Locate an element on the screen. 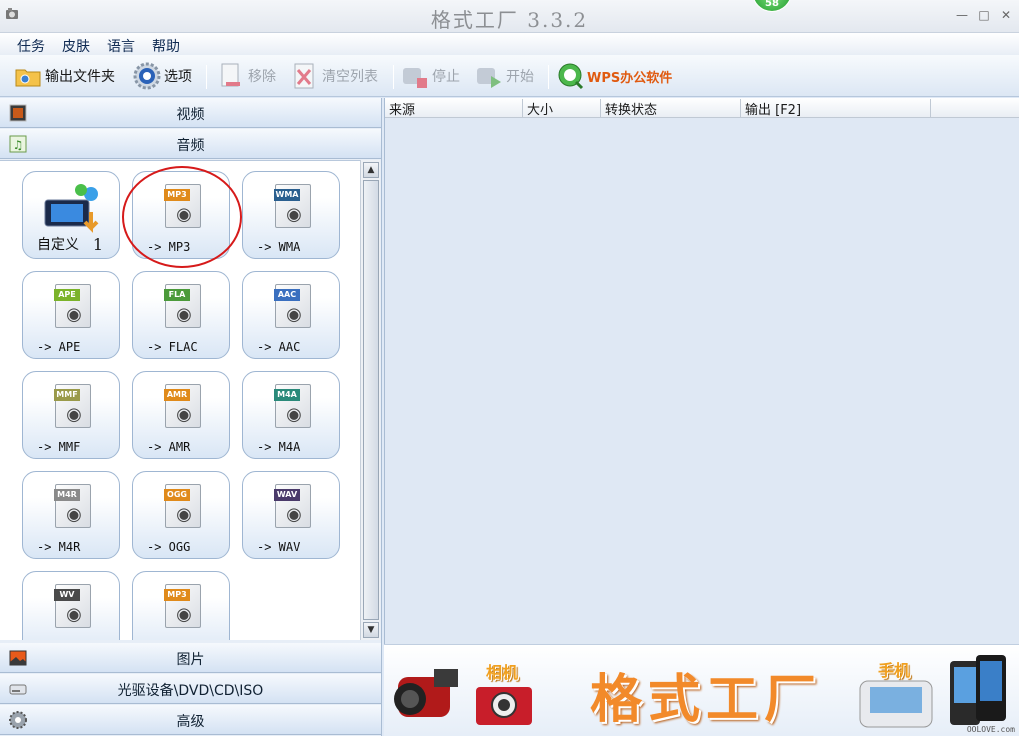  category-audio-label: 音频 is located at coordinates (190, 146).